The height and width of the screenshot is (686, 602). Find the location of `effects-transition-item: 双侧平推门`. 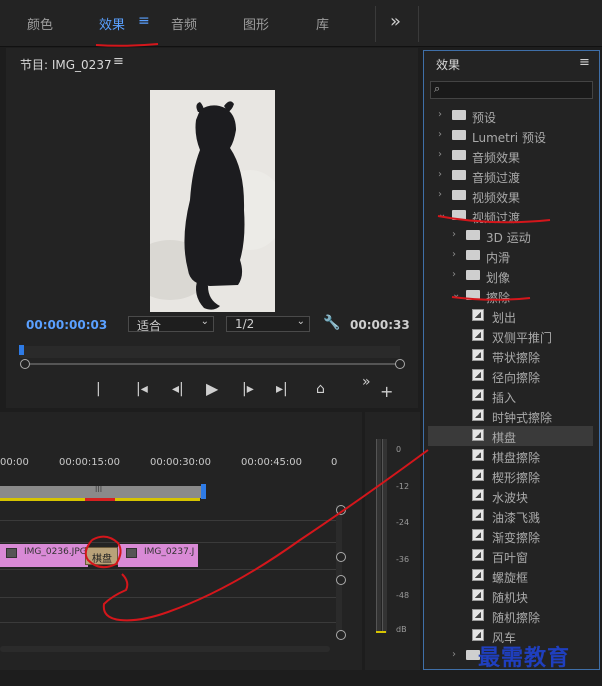

effects-transition-item: 双侧平推门 is located at coordinates (510, 336).